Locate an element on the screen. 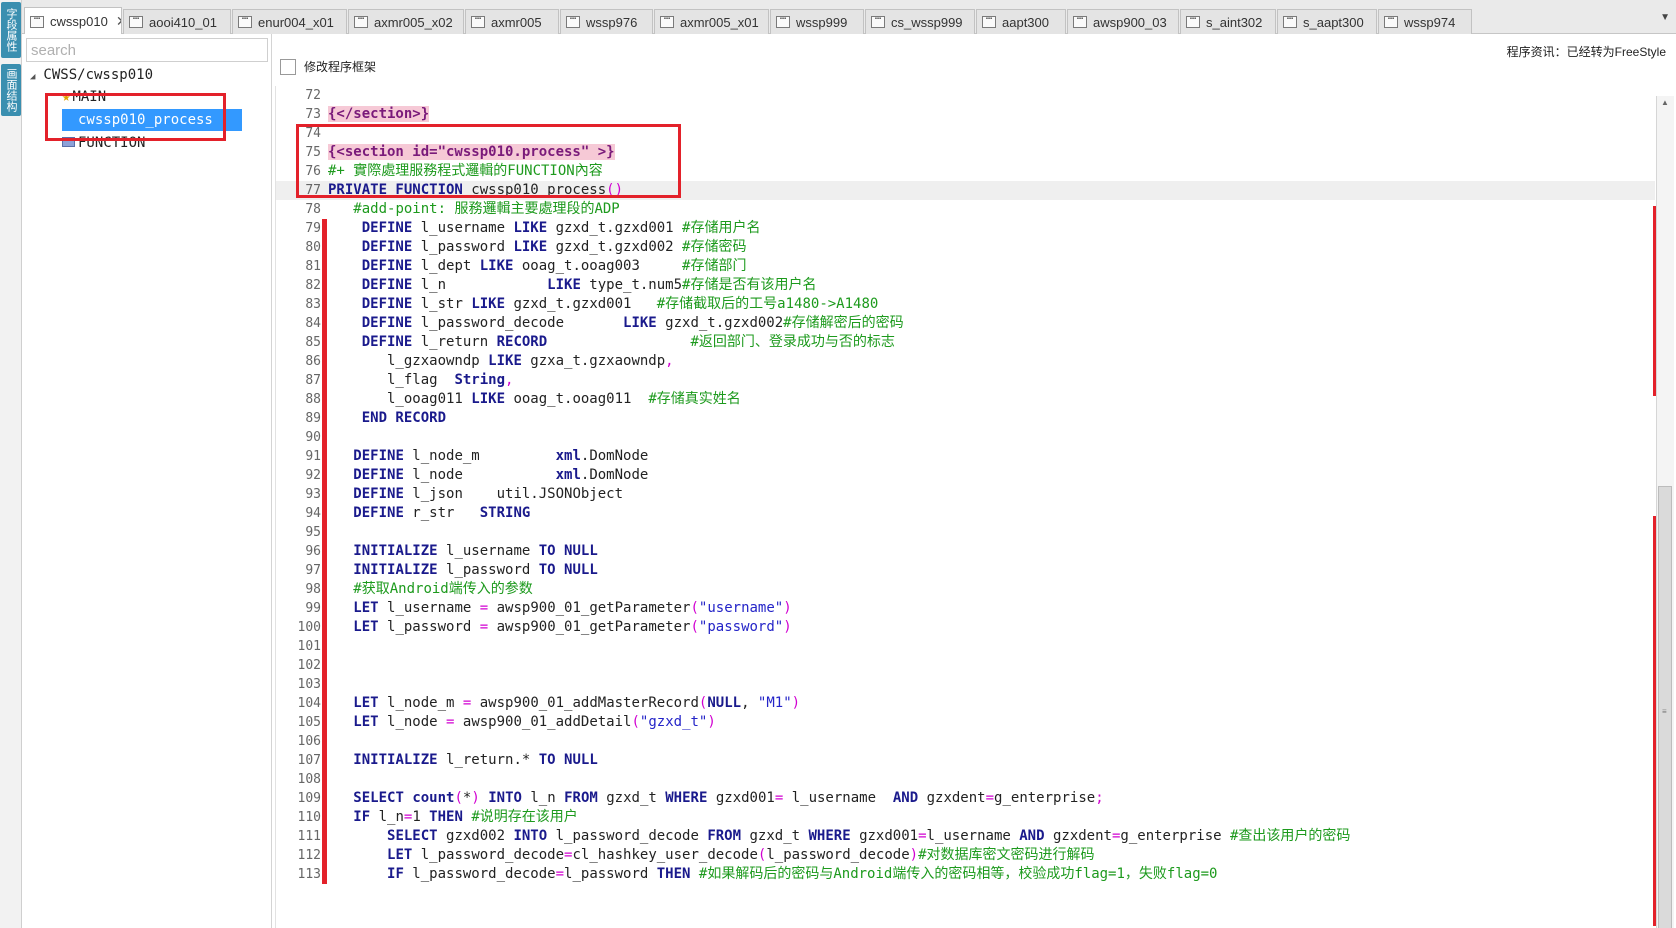  program-info-text: 程序资讯：已经转为FreeStyle is located at coordinates (1586, 52).